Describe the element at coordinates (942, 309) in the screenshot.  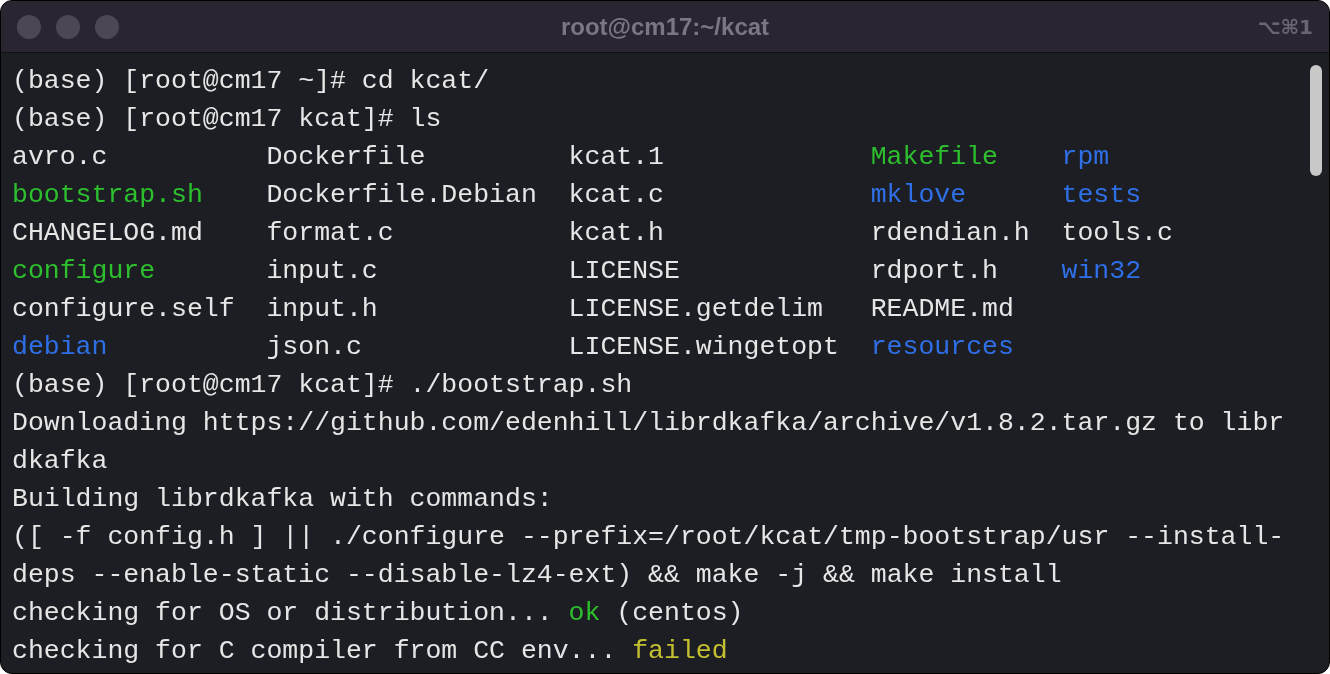
I see `file-name: README.md` at that location.